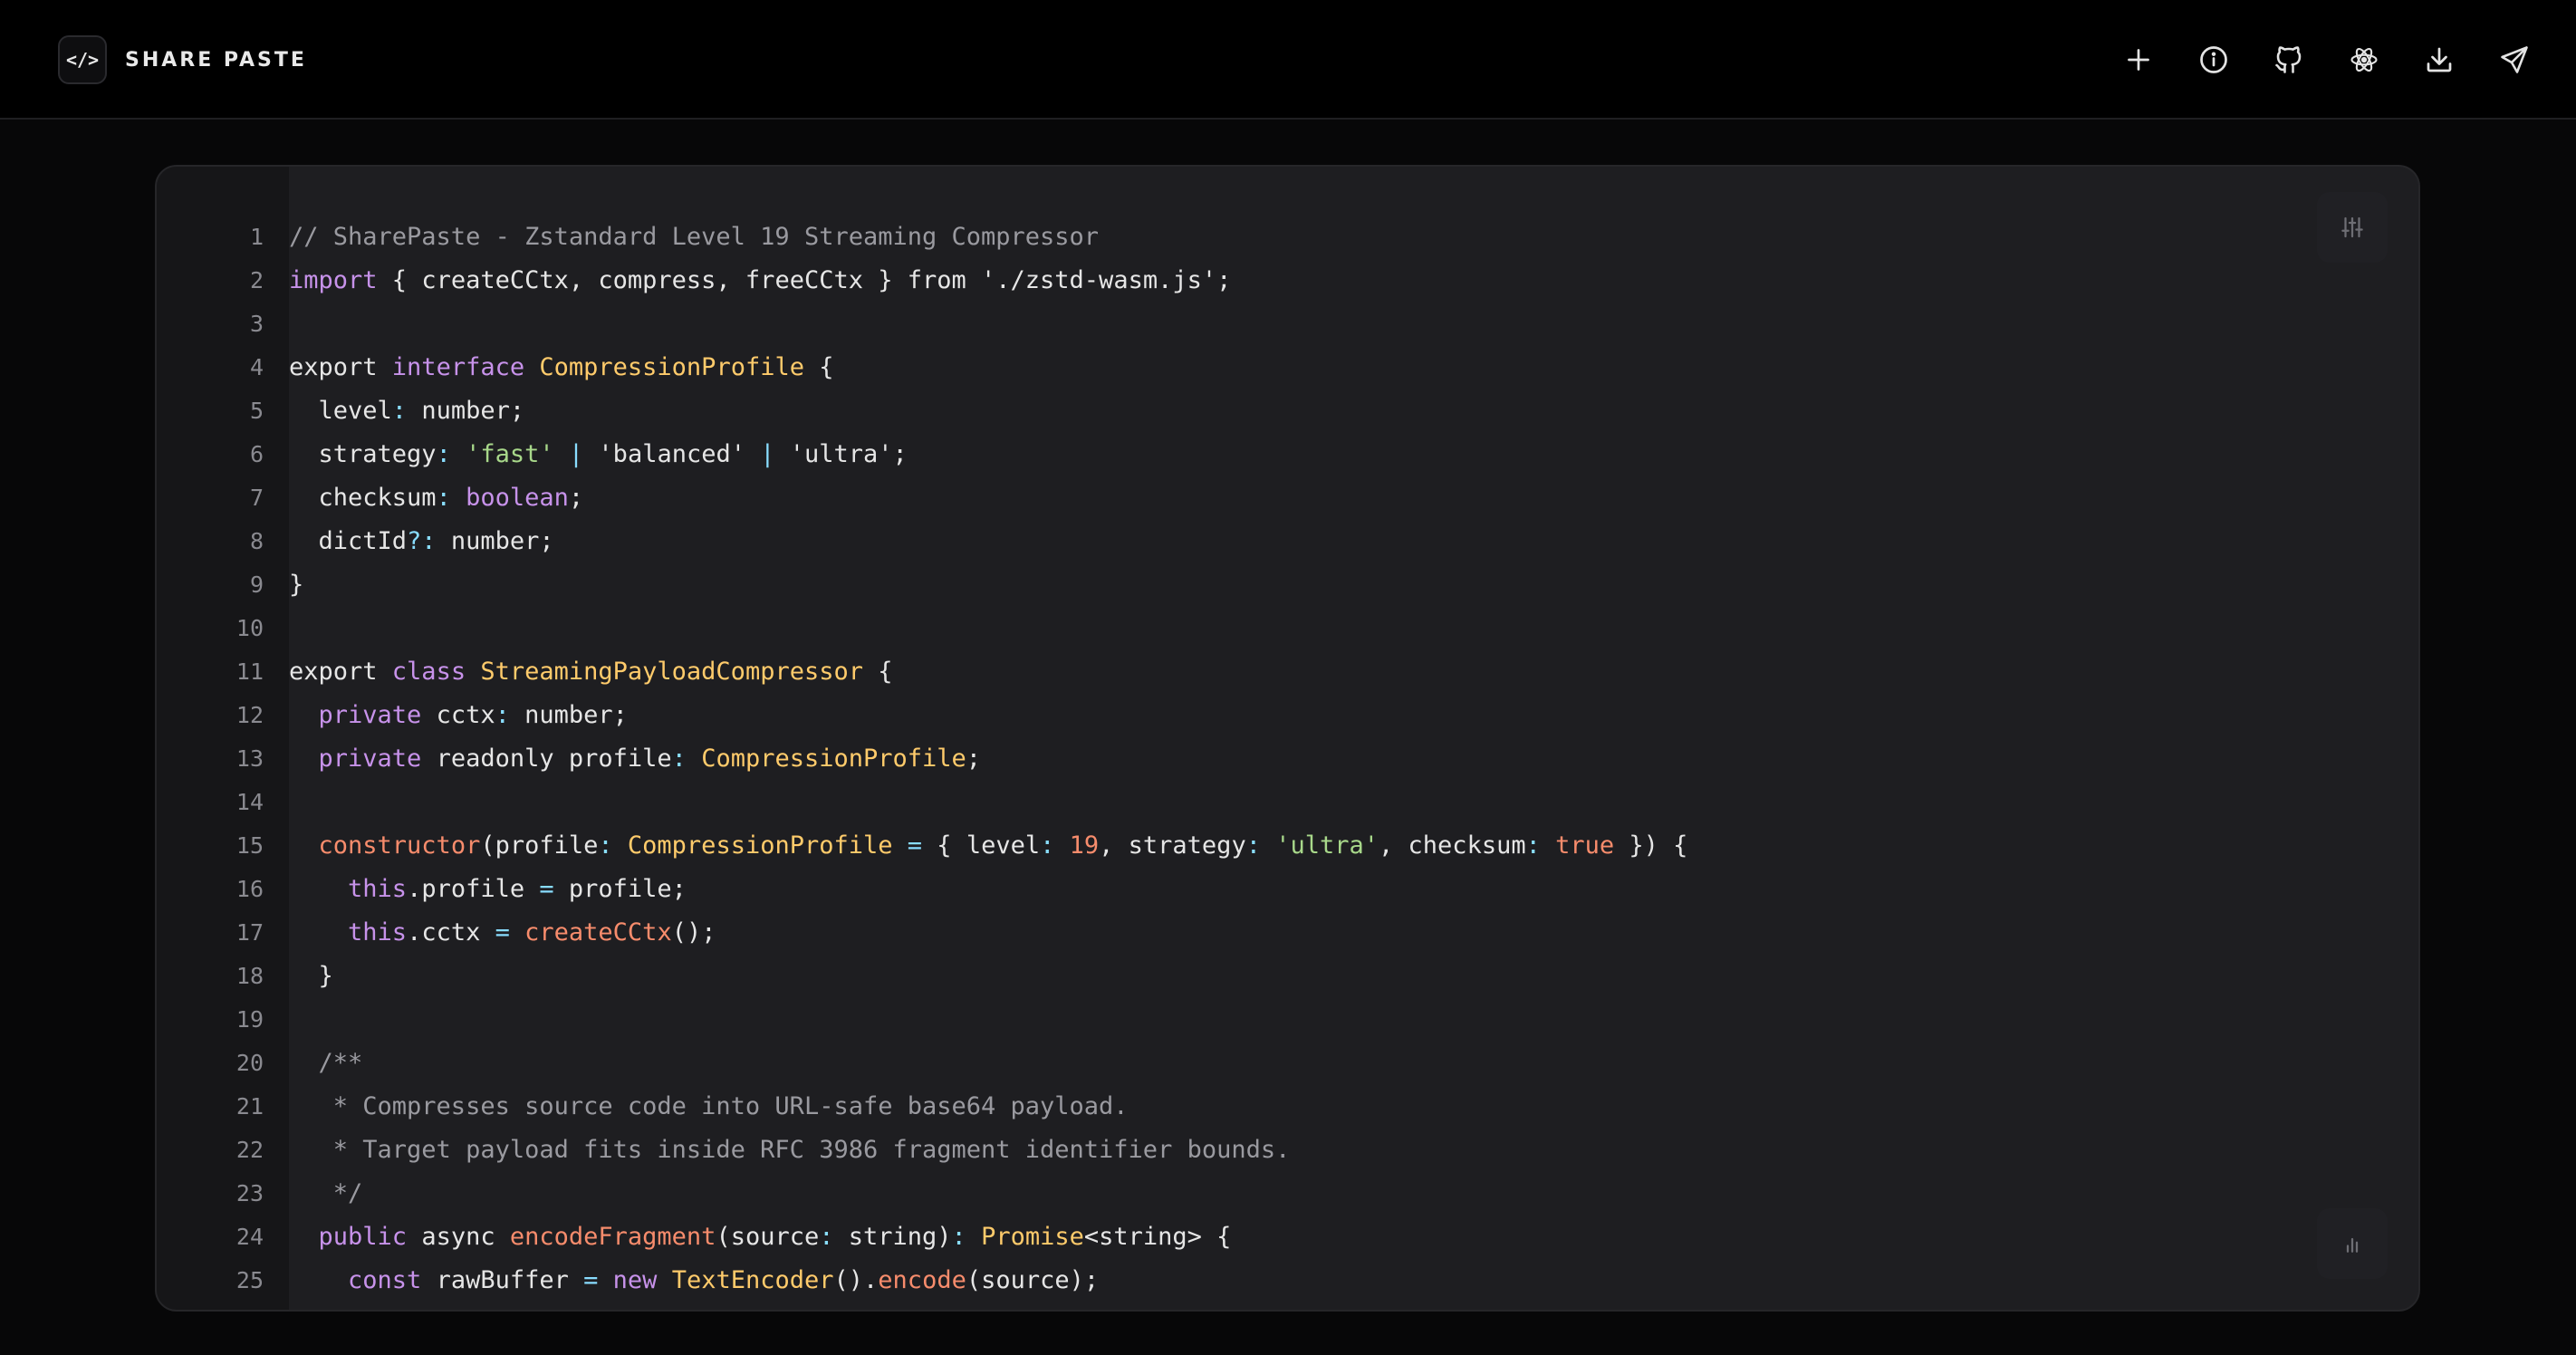 The height and width of the screenshot is (1355, 2576). Describe the element at coordinates (256, 367) in the screenshot. I see `line-number: 4` at that location.